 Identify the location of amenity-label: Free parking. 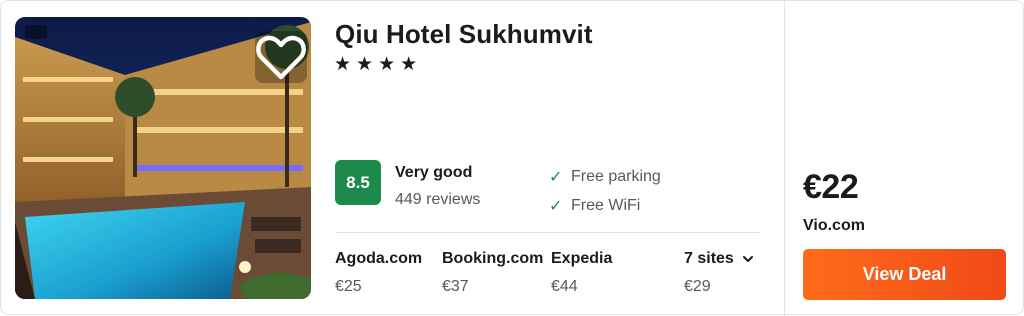
(616, 176).